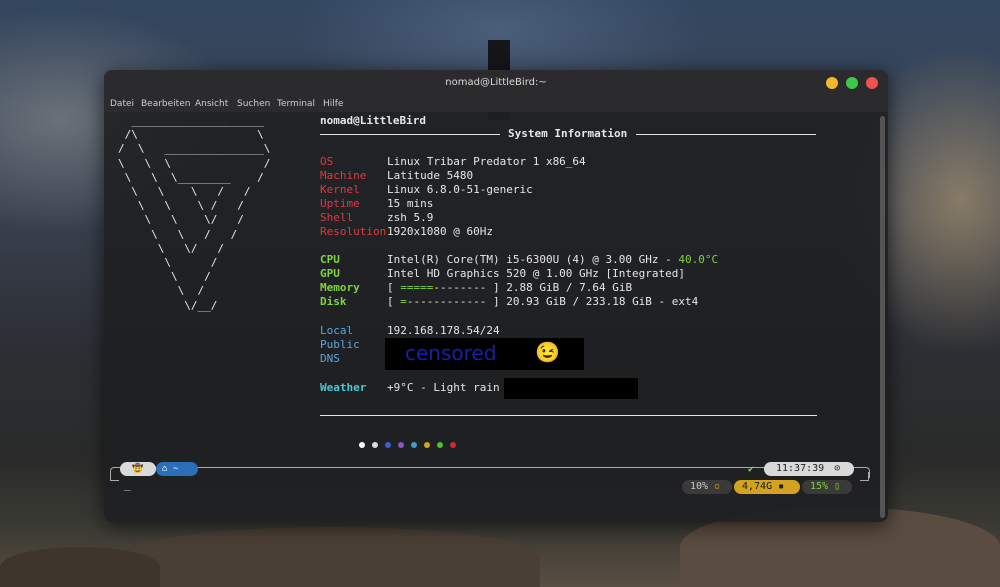 The height and width of the screenshot is (587, 1000). What do you see at coordinates (571, 388) in the screenshot?
I see `weather-censor-box` at bounding box center [571, 388].